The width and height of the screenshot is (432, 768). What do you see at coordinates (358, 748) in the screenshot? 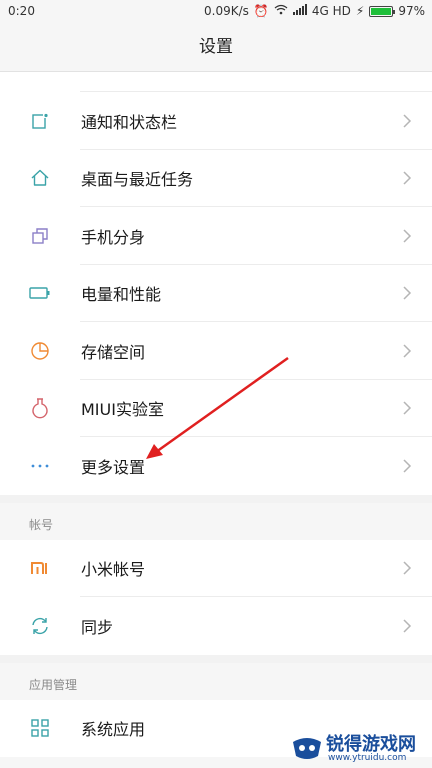
I see `watermark: 锐得游戏网 www.ytruidu.com` at bounding box center [358, 748].